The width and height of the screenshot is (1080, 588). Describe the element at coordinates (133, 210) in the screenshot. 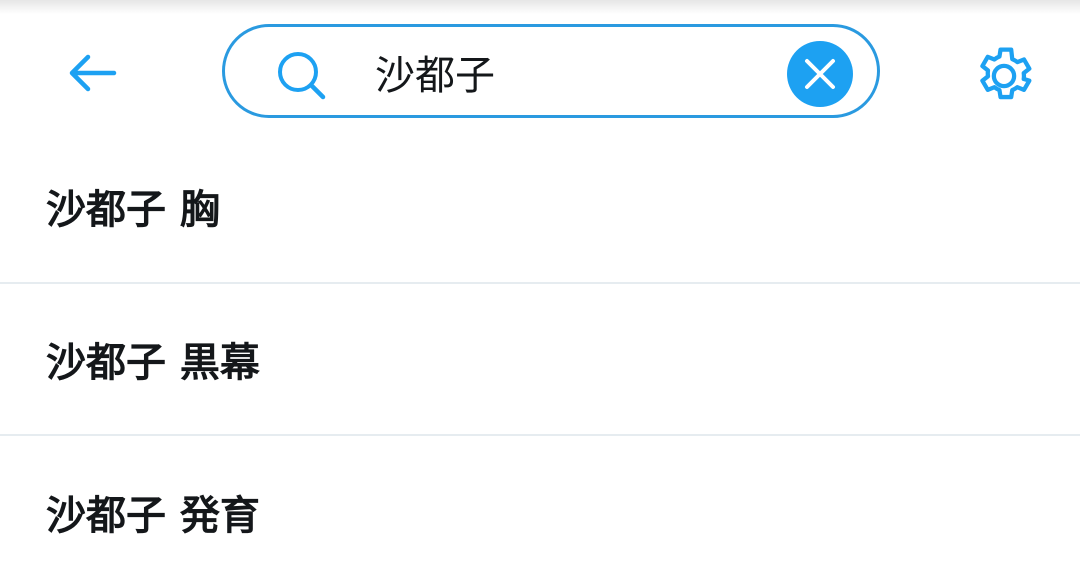

I see `suggestion-label: 沙都子 胸` at that location.